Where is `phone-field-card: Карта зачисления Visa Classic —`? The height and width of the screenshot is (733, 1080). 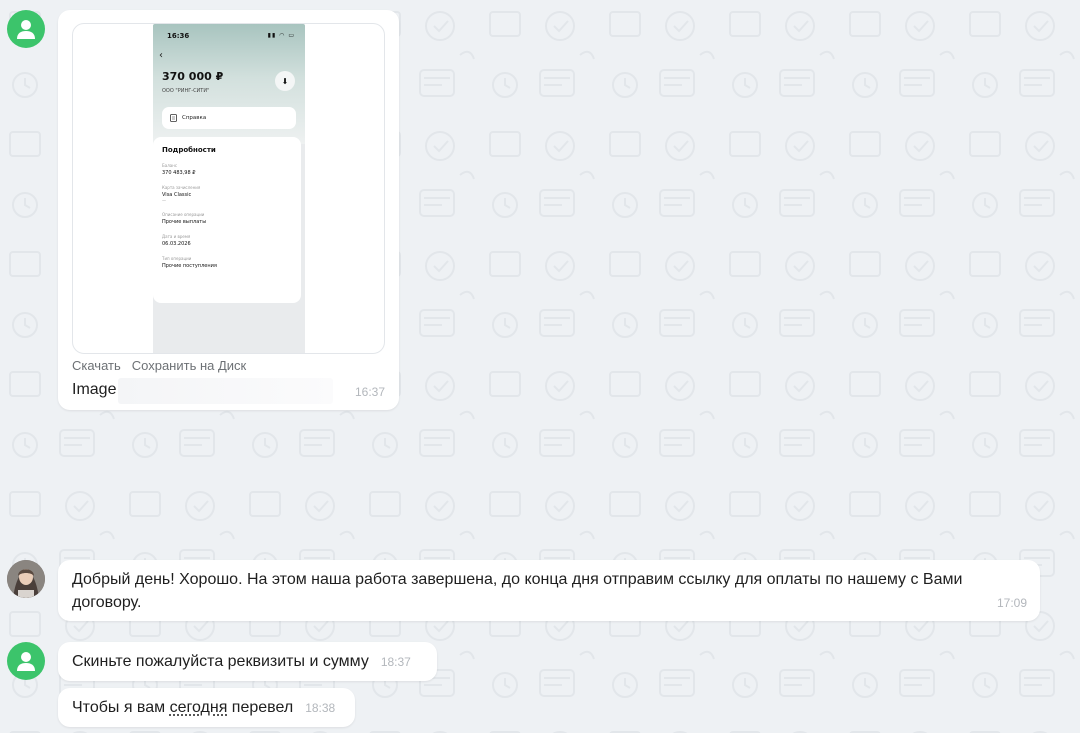 phone-field-card: Карта зачисления Visa Classic — is located at coordinates (227, 194).